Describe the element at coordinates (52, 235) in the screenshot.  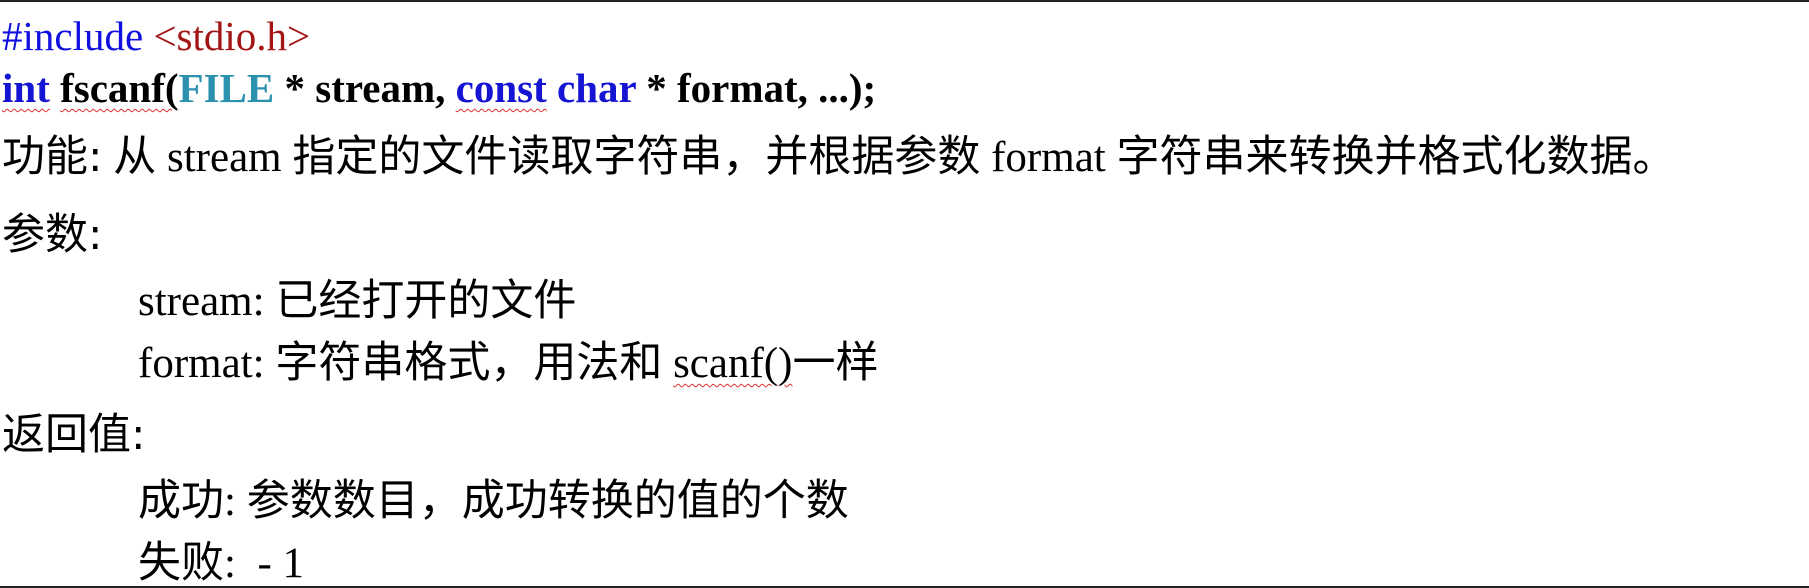
I see `params-heading: 参数:` at that location.